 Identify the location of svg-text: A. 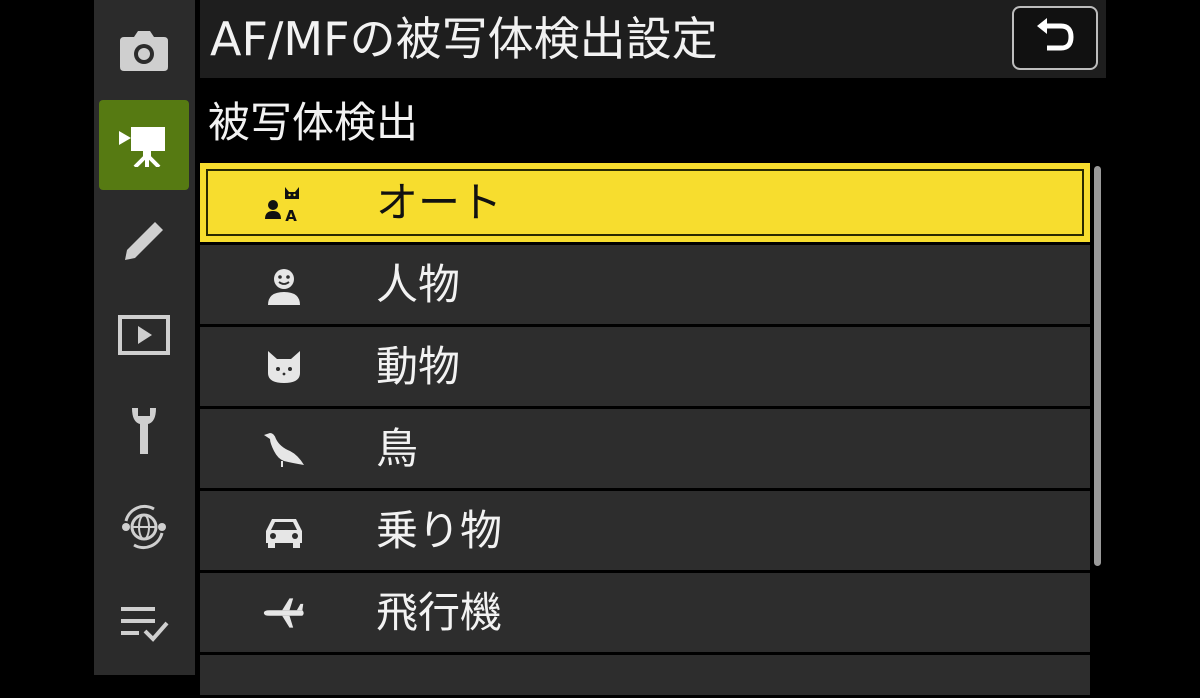
(291, 215).